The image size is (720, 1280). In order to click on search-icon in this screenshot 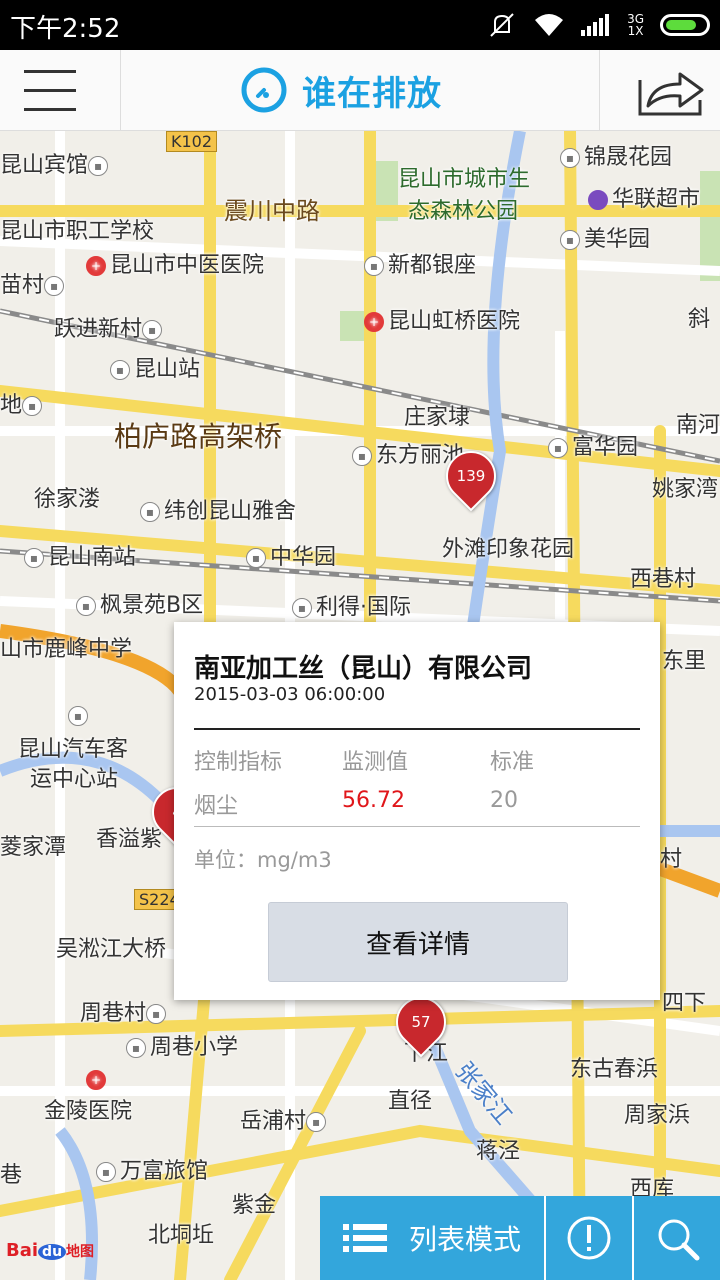, I will do `click(679, 1240)`.